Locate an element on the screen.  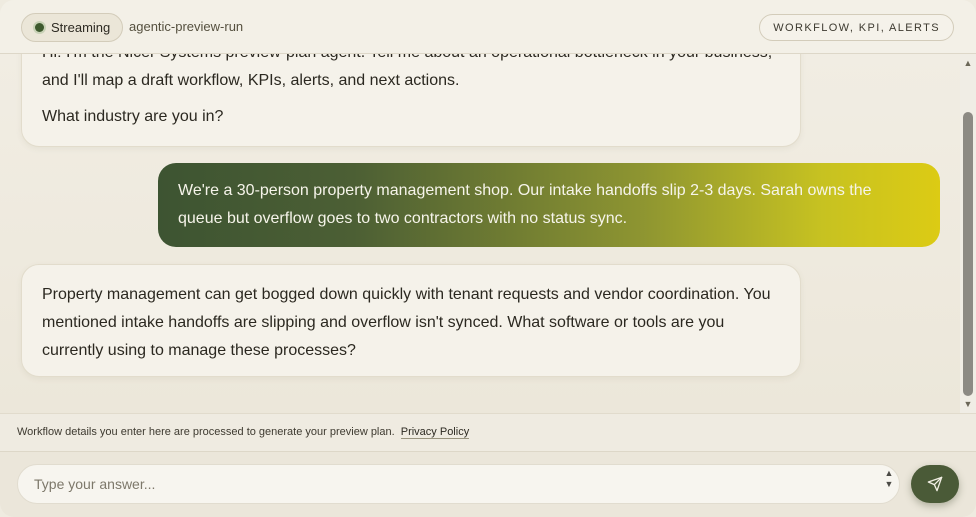
send-button is located at coordinates (935, 484).